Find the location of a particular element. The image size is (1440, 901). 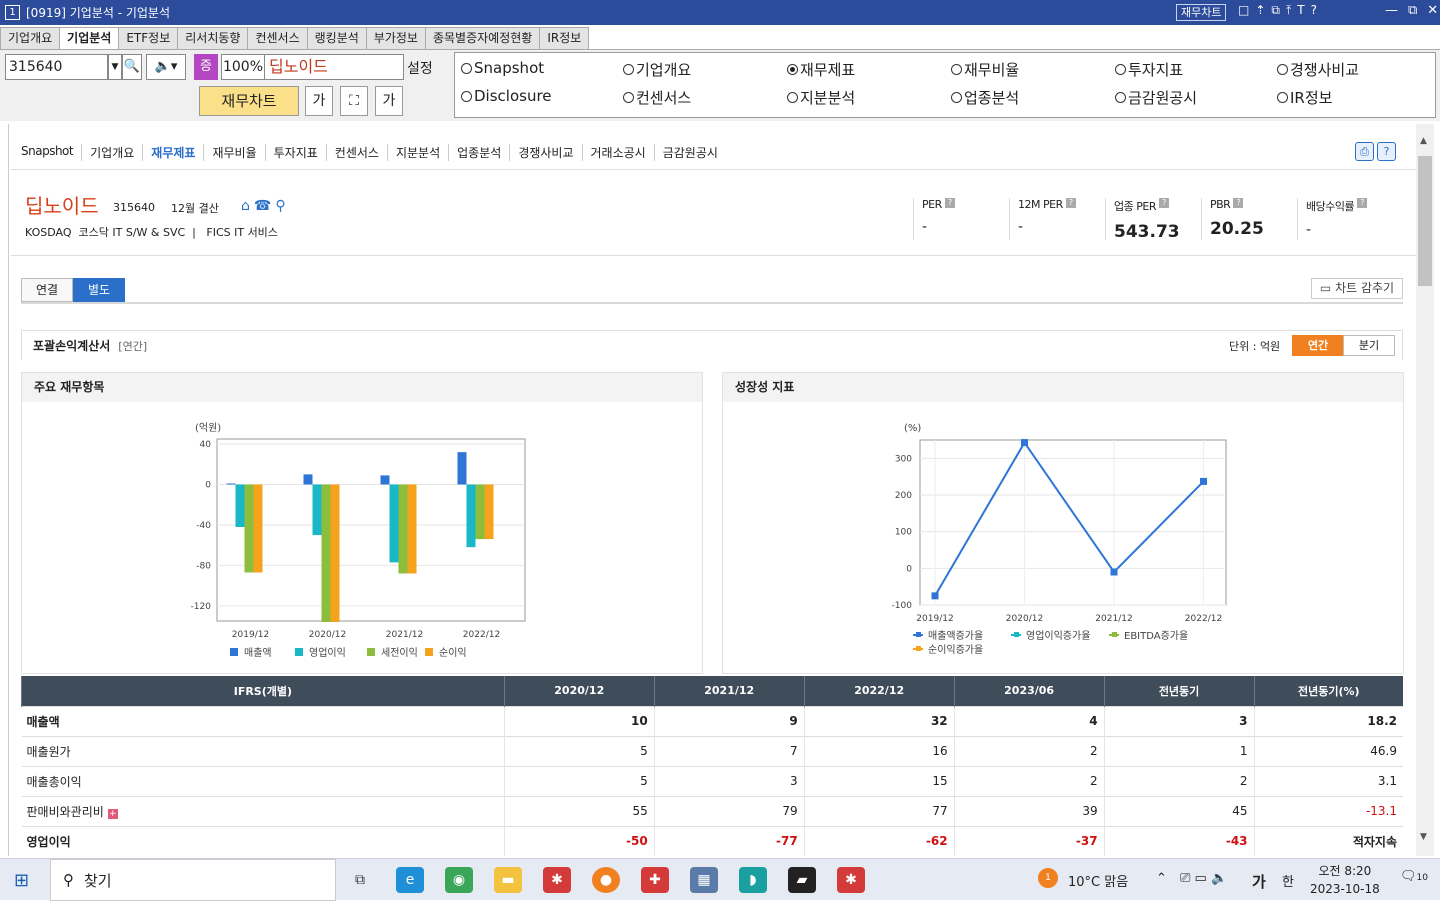

settings-button: 설정 is located at coordinates (420, 68).